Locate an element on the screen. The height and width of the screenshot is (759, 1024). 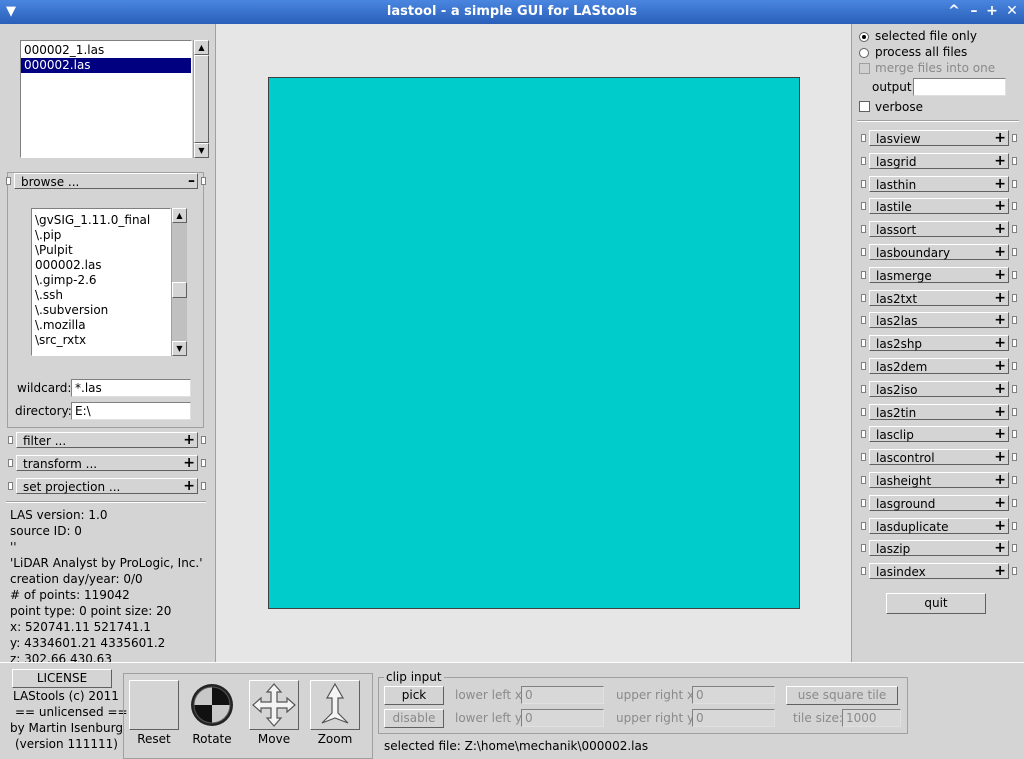
lasboundary-toggle-button: lasboundary + is located at coordinates (939, 252).